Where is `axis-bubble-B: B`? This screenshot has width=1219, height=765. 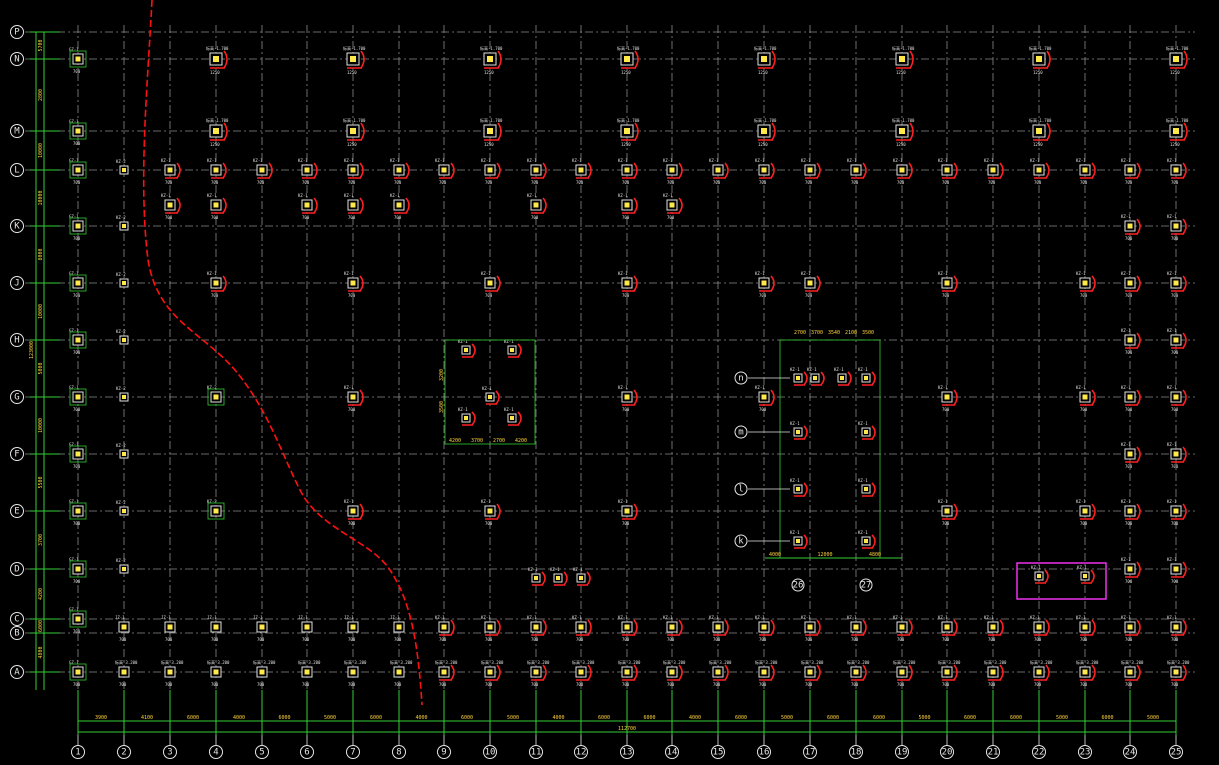 axis-bubble-B: B is located at coordinates (17, 633).